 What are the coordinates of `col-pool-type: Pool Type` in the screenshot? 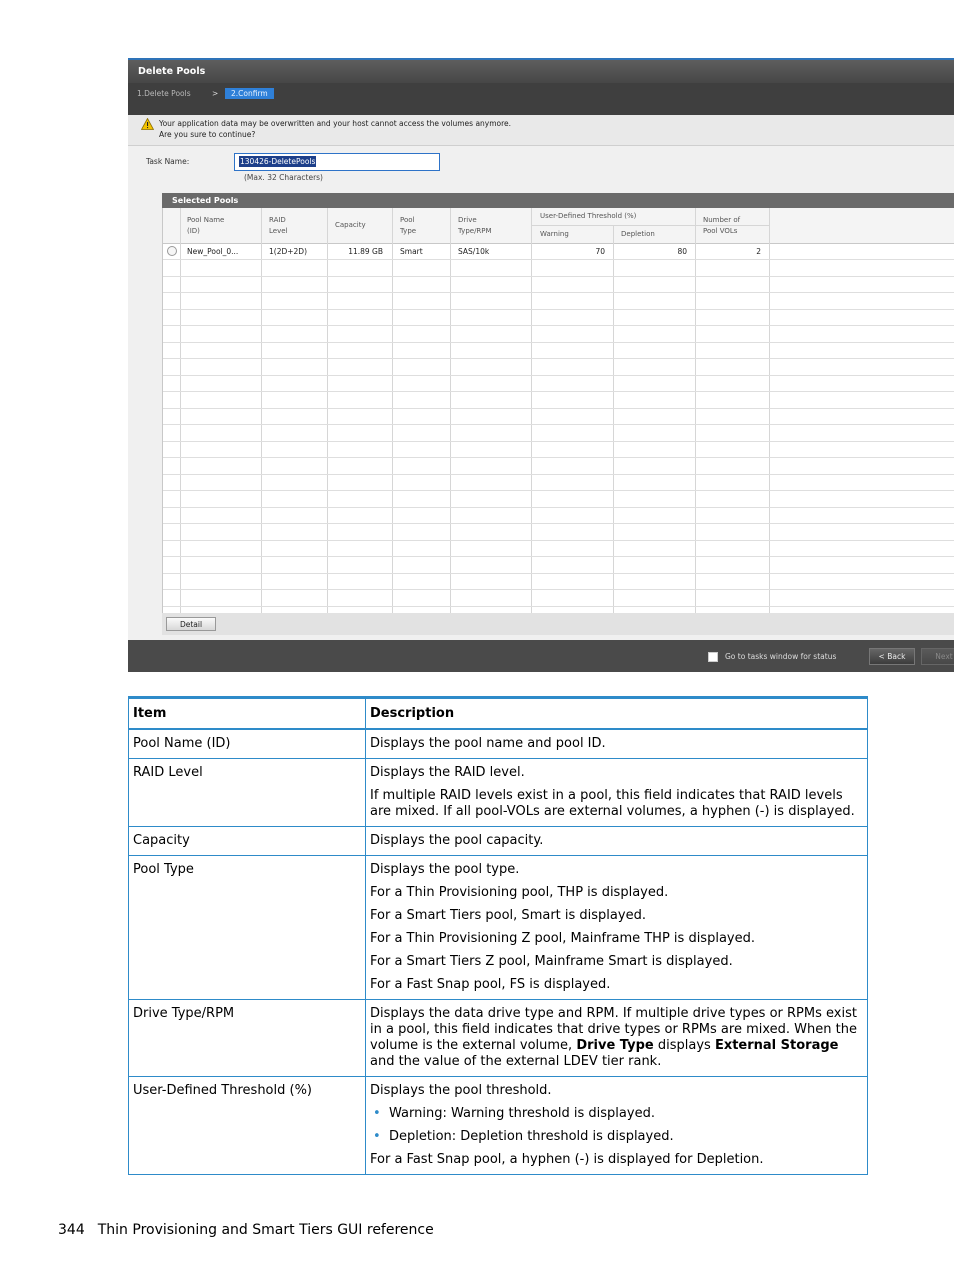 It's located at (408, 226).